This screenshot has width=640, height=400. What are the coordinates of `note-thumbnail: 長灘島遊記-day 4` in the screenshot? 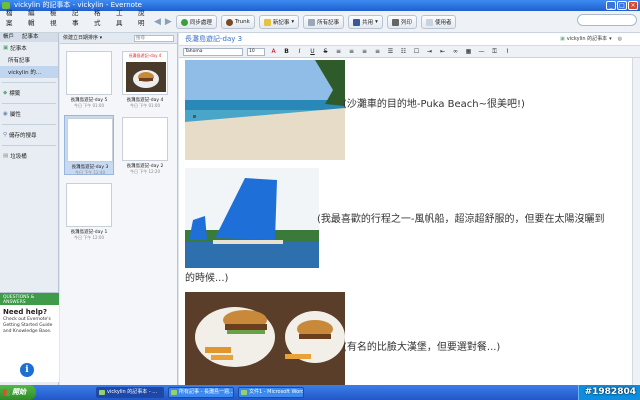 It's located at (145, 73).